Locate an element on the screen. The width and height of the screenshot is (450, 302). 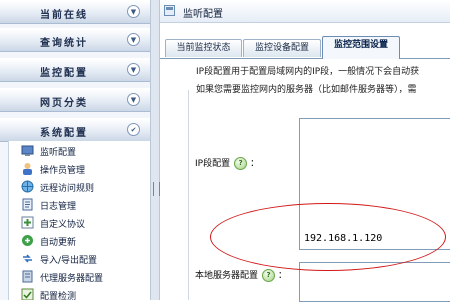
sidebar-item-label: 自定义协议 is located at coordinates (63, 225).